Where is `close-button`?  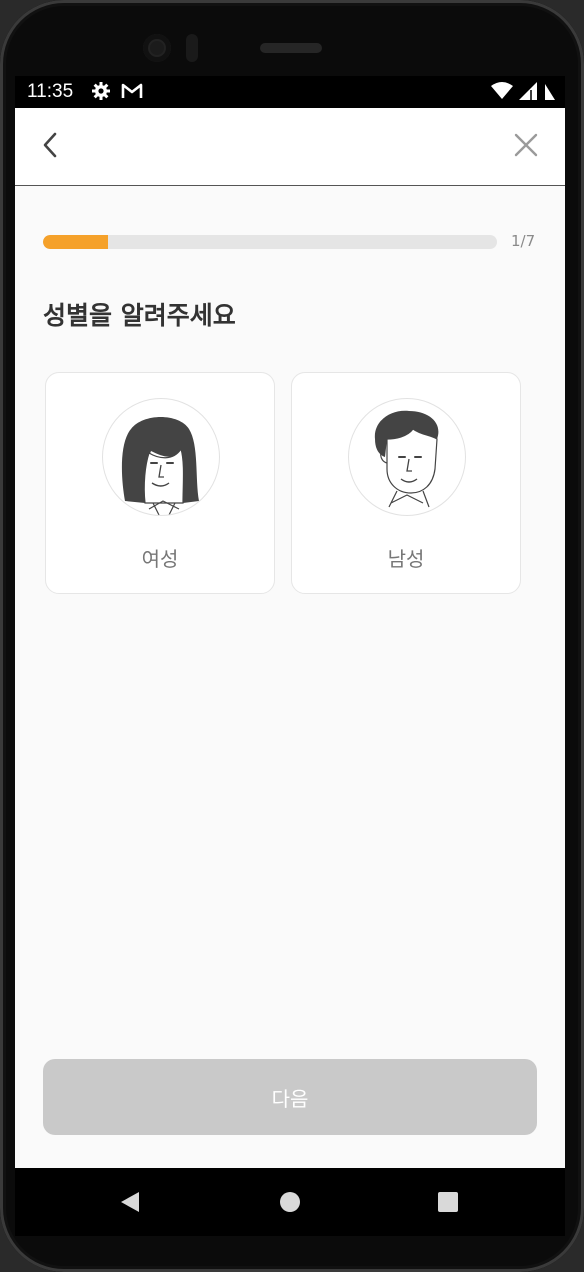 close-button is located at coordinates (526, 147).